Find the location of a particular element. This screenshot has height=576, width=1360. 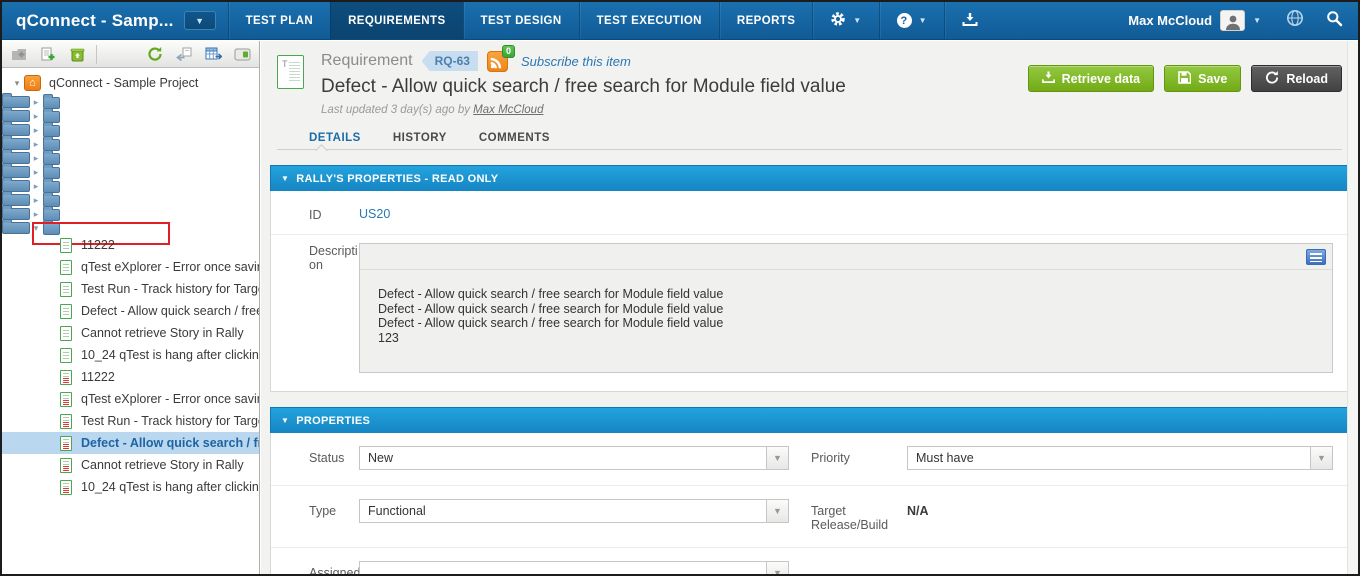

tree-item-test-run-track-history-flagged: Test Run - Track history for Target is located at coordinates (130, 421).